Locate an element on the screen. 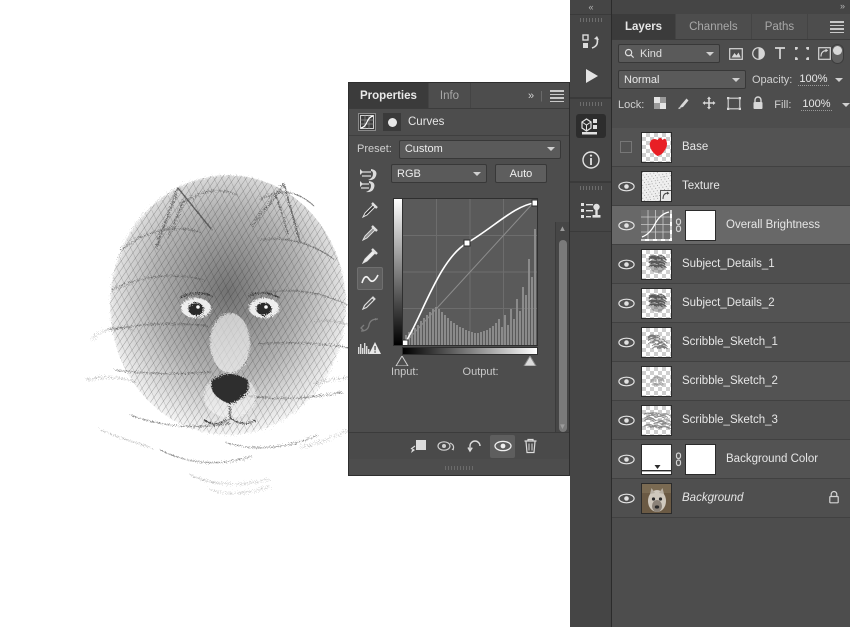 The image size is (850, 627). tab-paths: Paths is located at coordinates (780, 26).